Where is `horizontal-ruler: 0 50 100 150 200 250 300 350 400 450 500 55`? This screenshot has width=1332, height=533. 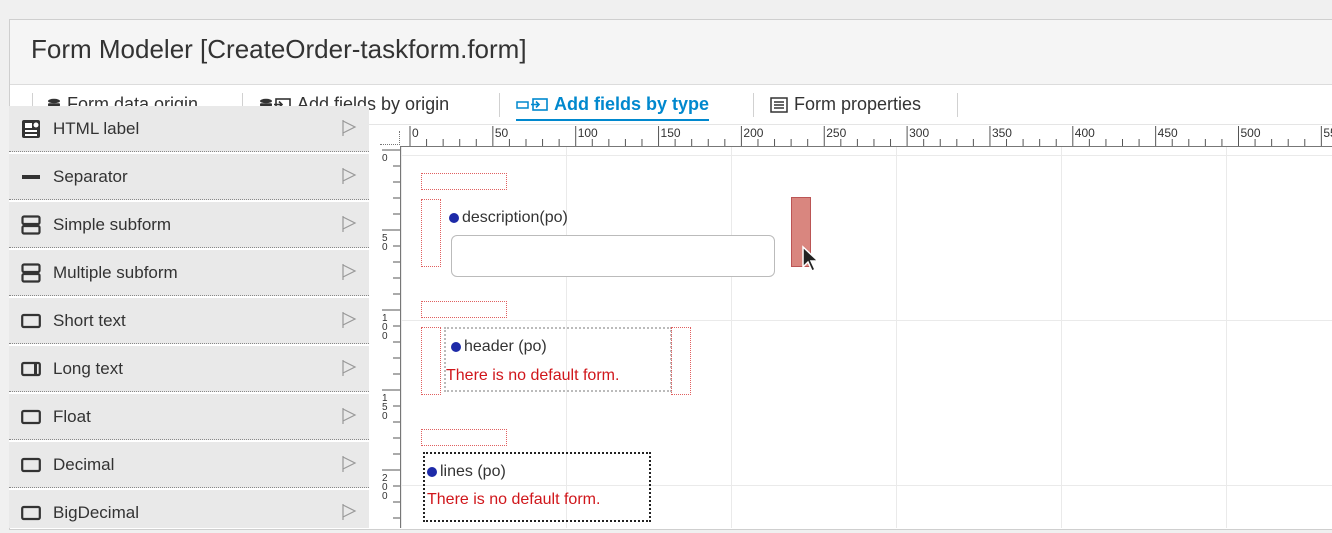 horizontal-ruler: 0 50 100 150 200 250 300 350 400 450 500 55 is located at coordinates (857, 136).